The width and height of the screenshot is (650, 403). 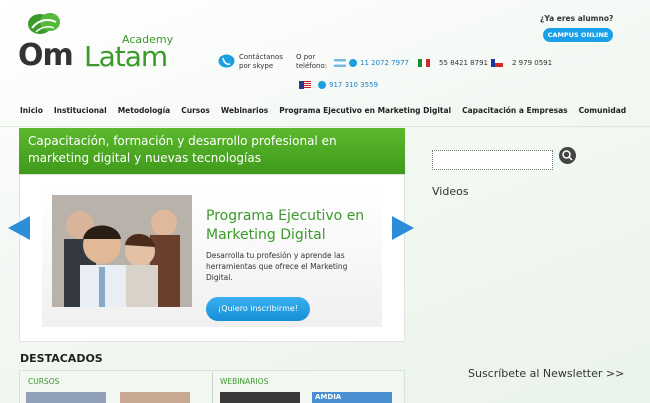 What do you see at coordinates (578, 35) in the screenshot?
I see `campus-online-button: CAMPUS ONLINE` at bounding box center [578, 35].